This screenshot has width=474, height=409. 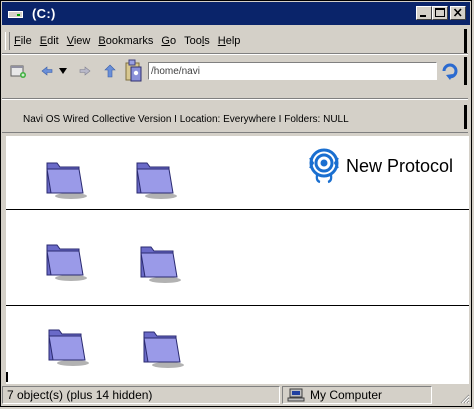 I want to click on menu-file: File, so click(x=23, y=41).